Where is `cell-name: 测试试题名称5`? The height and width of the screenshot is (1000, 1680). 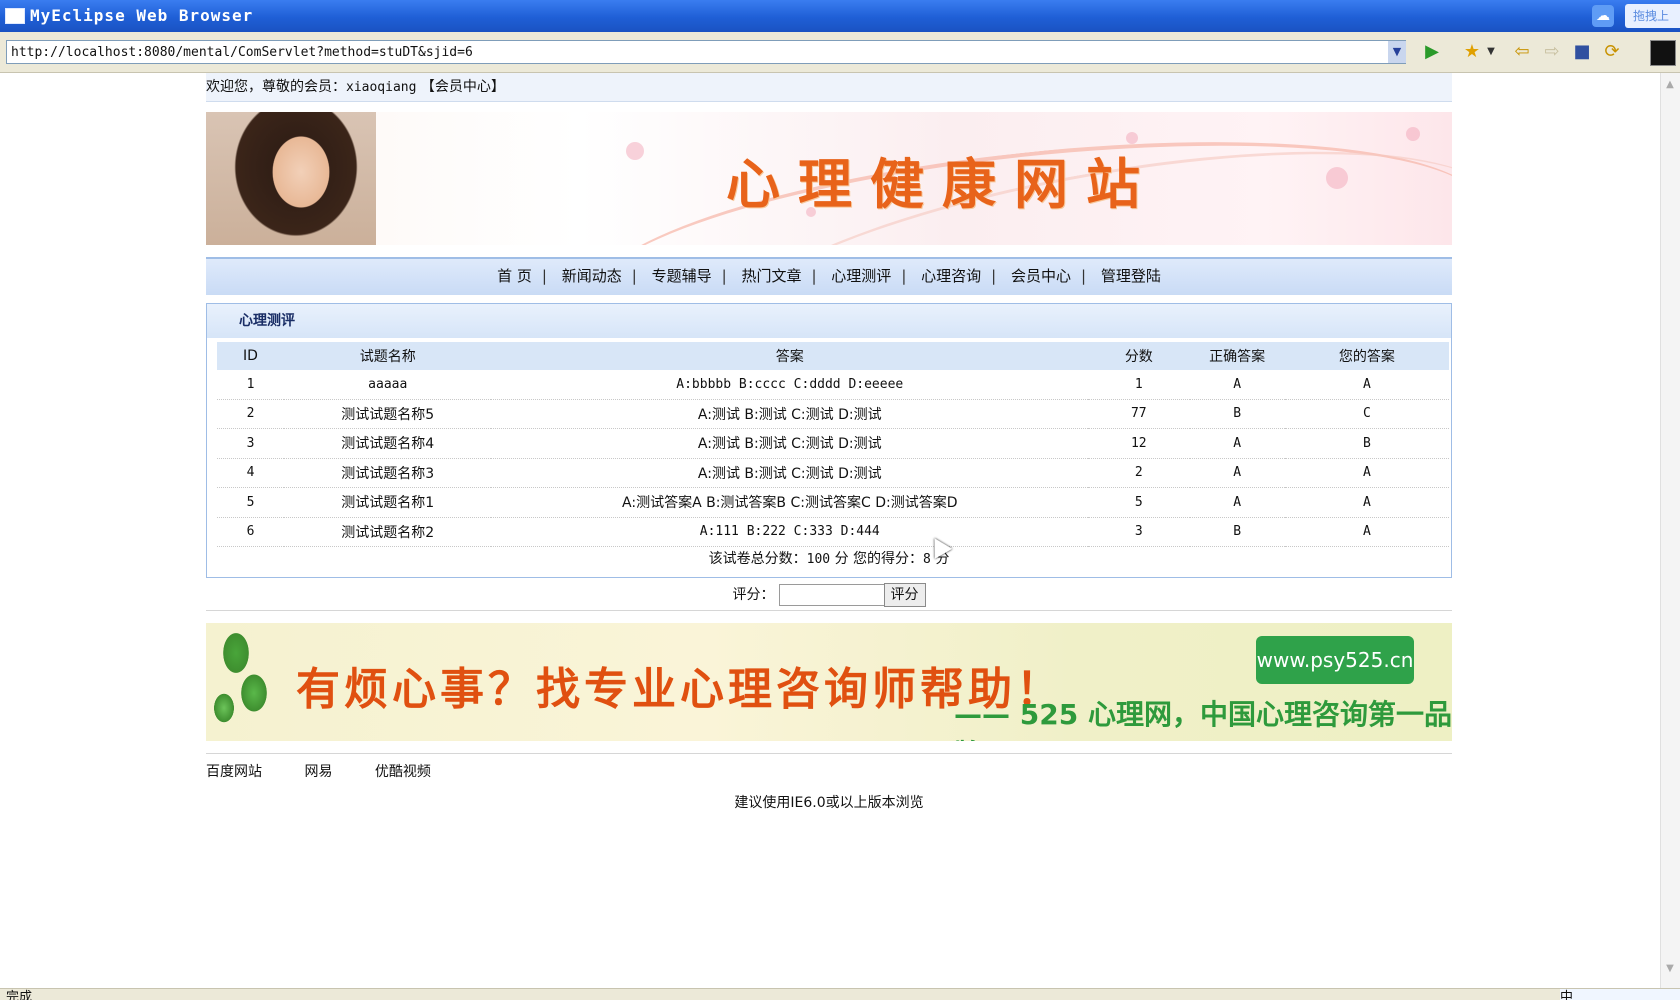 cell-name: 测试试题名称5 is located at coordinates (388, 414).